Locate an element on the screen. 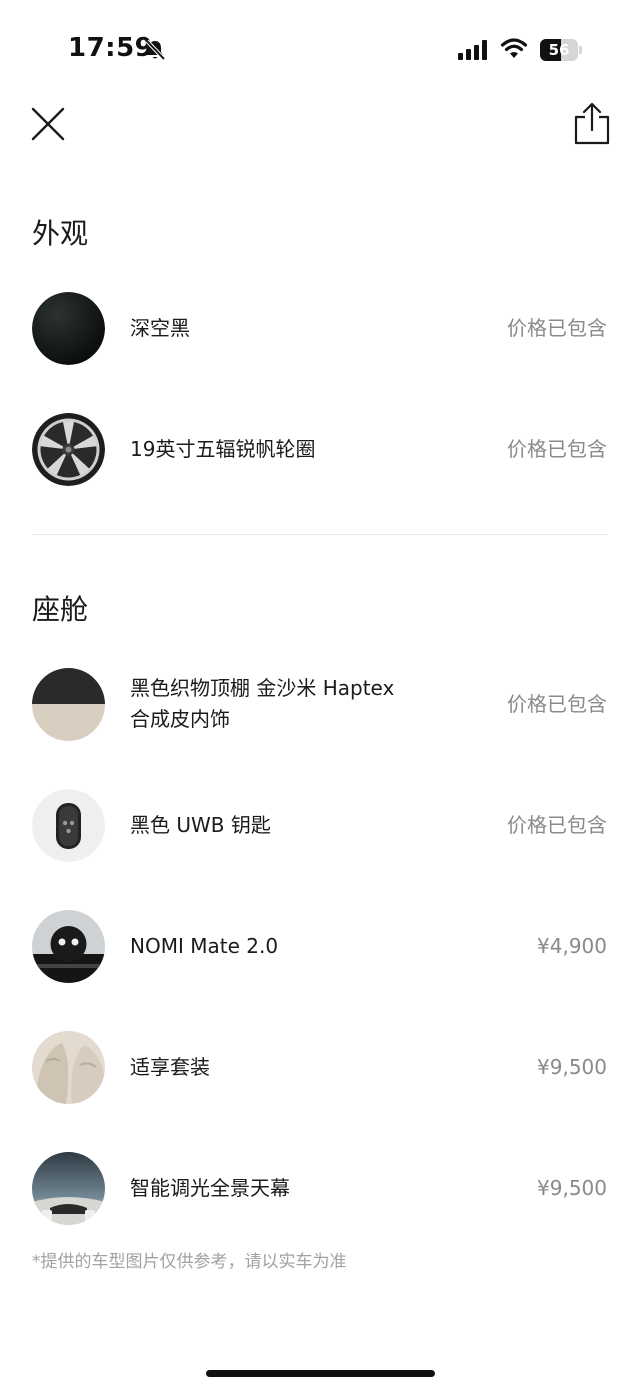 The width and height of the screenshot is (640, 1391). item-name: 黑色 UWB 钥匙 is located at coordinates (200, 825).